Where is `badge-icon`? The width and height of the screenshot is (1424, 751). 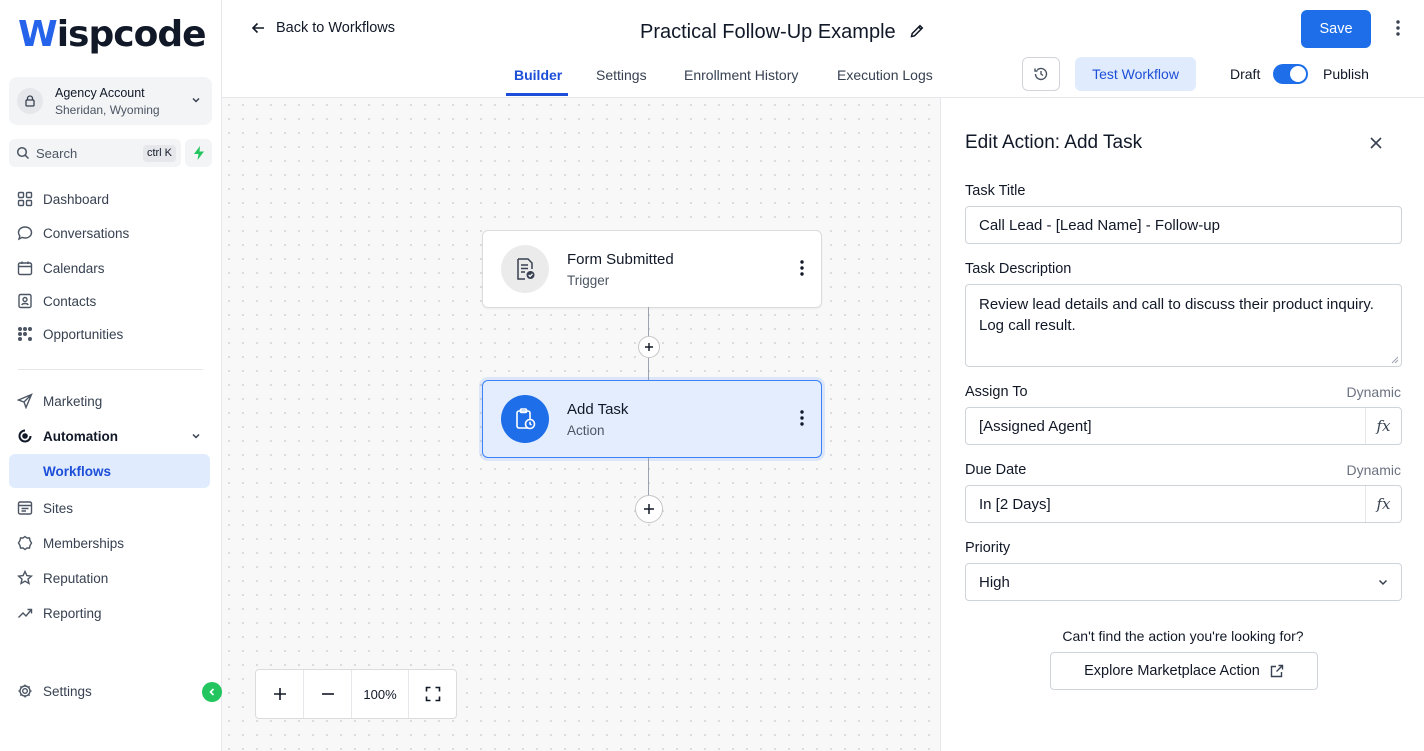
badge-icon is located at coordinates (25, 543).